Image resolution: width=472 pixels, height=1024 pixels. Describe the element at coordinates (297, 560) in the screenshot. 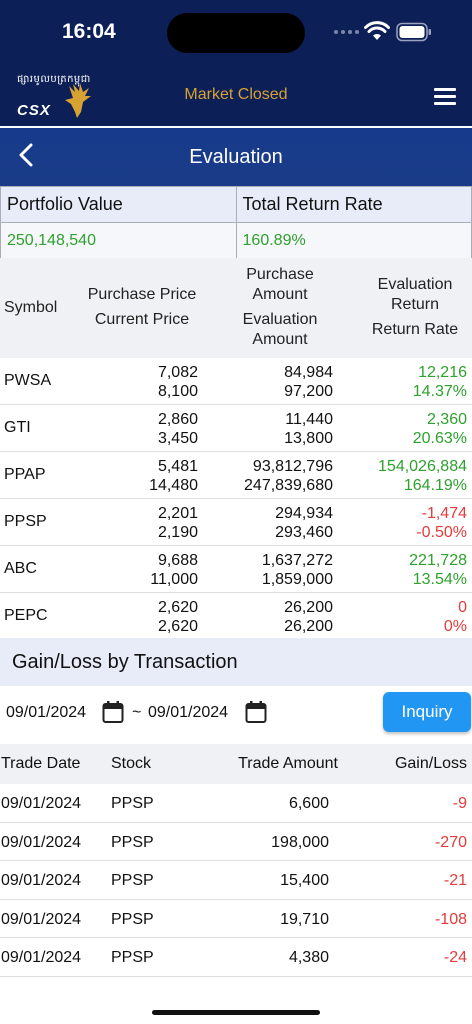

I see `purchase-amount: 1,637,272` at that location.